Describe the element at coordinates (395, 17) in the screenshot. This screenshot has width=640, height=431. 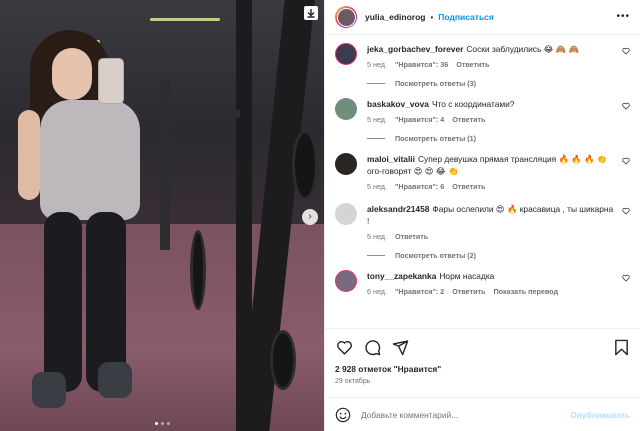
I see `author-username: yulia_edinorog` at that location.